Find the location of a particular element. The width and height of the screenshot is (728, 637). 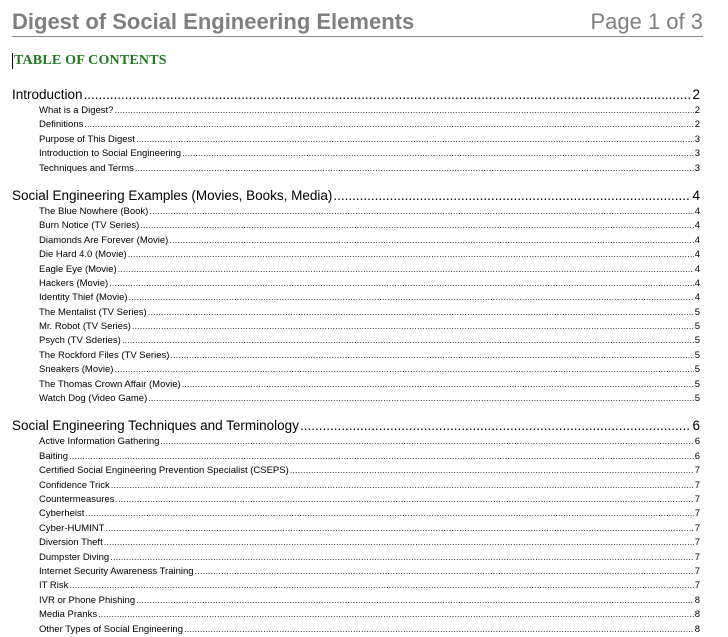

toc-entry-title: Eagle Eye (Movie) is located at coordinates (78, 269).